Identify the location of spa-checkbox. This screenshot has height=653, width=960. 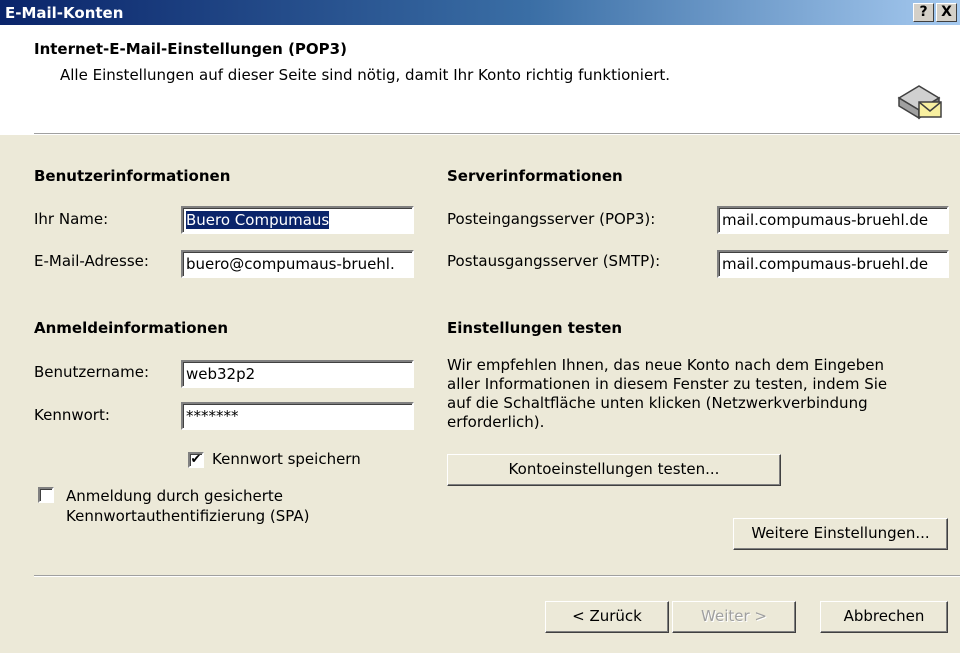
(46, 495).